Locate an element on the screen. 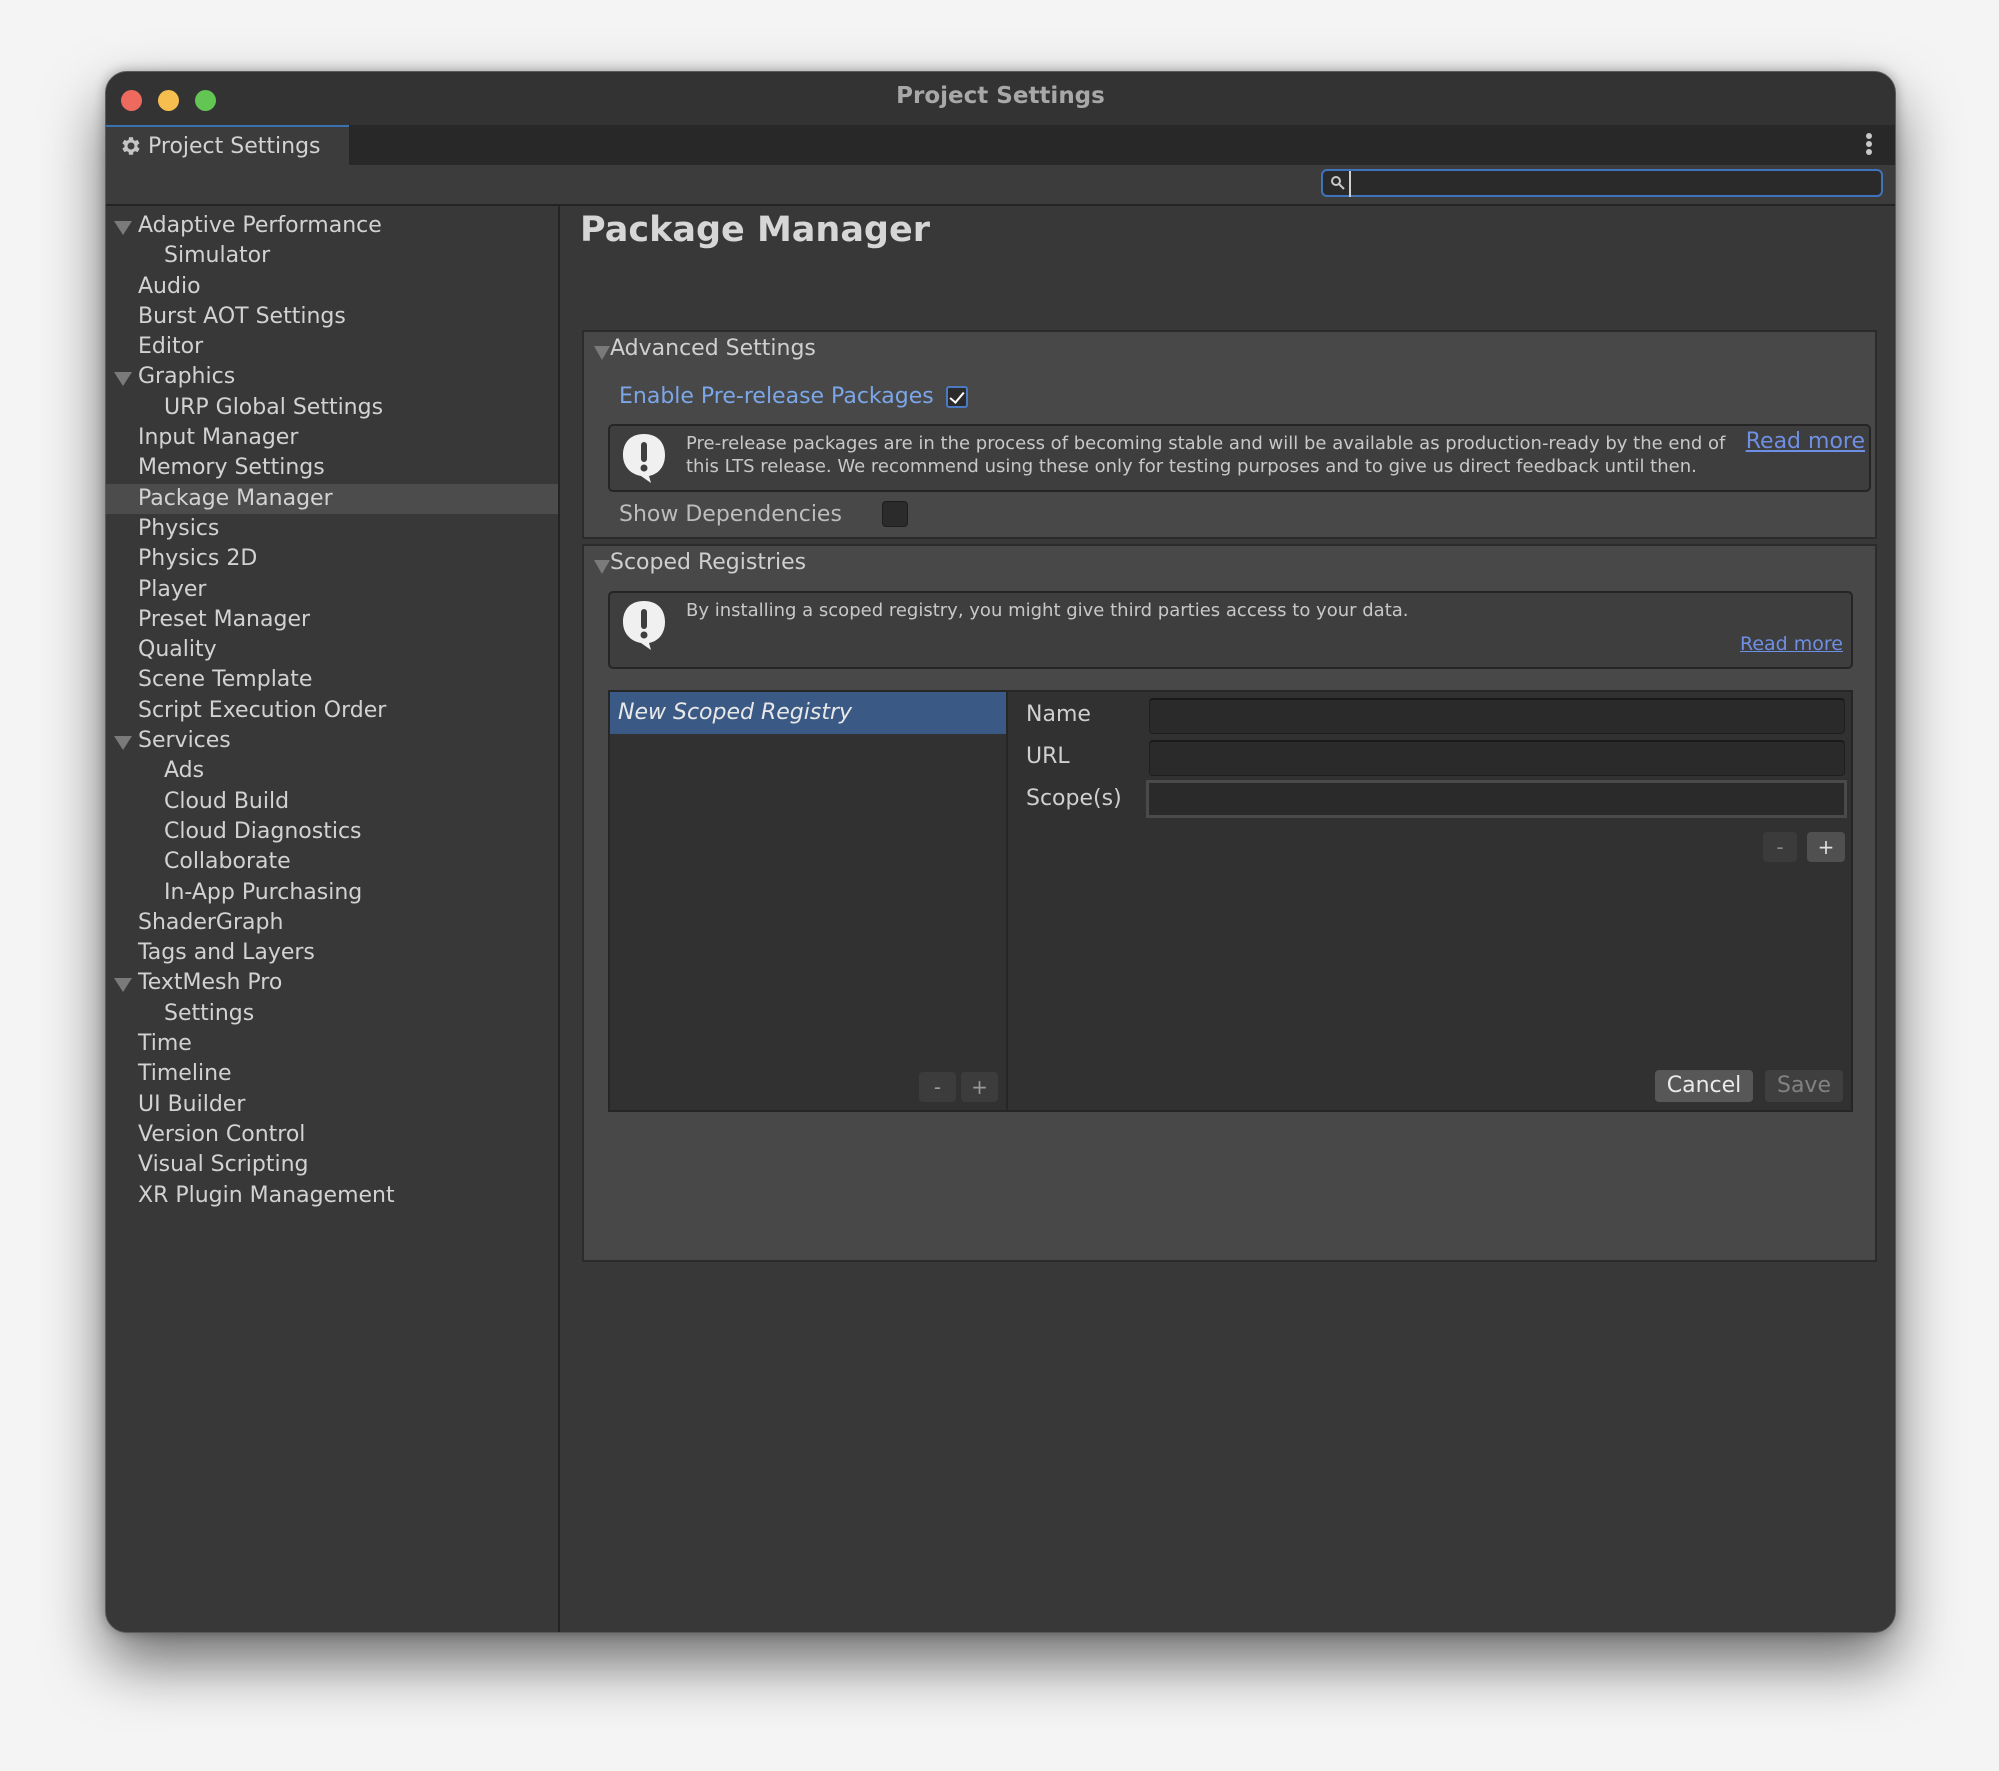  gear-icon is located at coordinates (131, 146).